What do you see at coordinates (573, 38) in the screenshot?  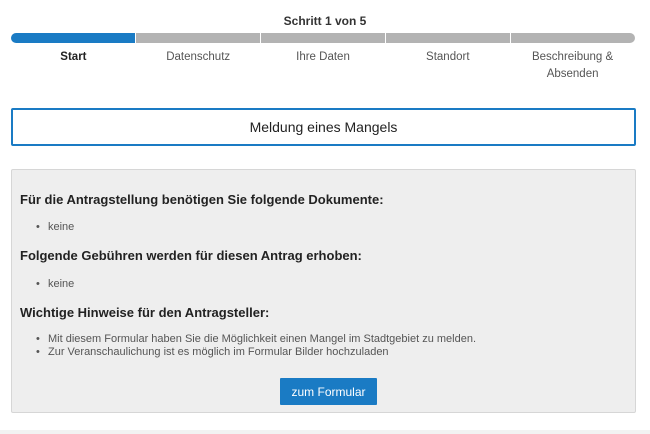 I see `progress-segment-beschreibung` at bounding box center [573, 38].